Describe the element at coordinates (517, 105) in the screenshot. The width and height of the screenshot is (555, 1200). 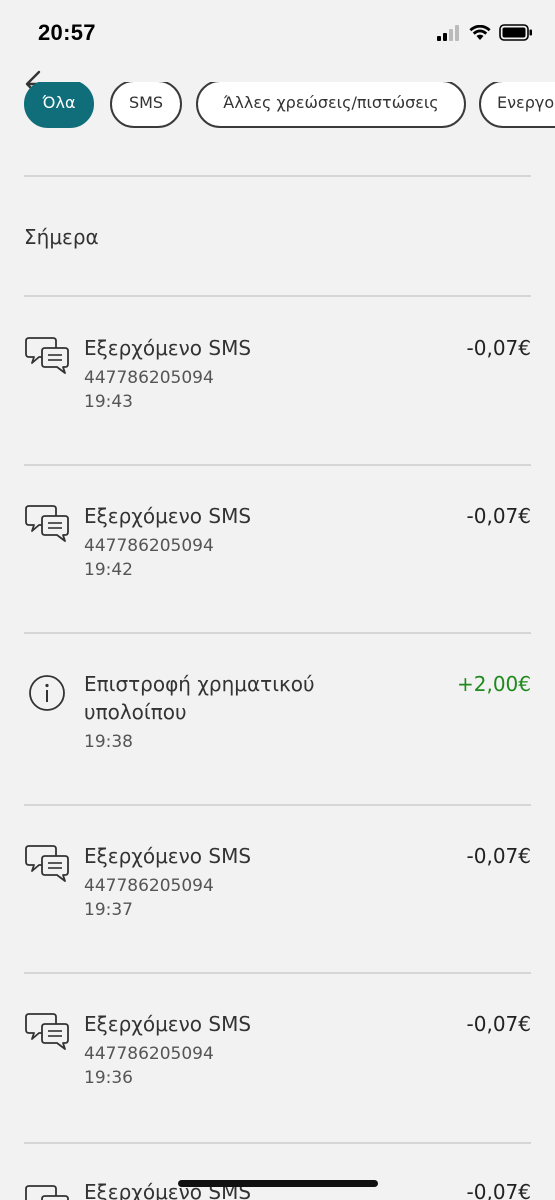
I see `filter-chip-activations: Ενεργο` at that location.